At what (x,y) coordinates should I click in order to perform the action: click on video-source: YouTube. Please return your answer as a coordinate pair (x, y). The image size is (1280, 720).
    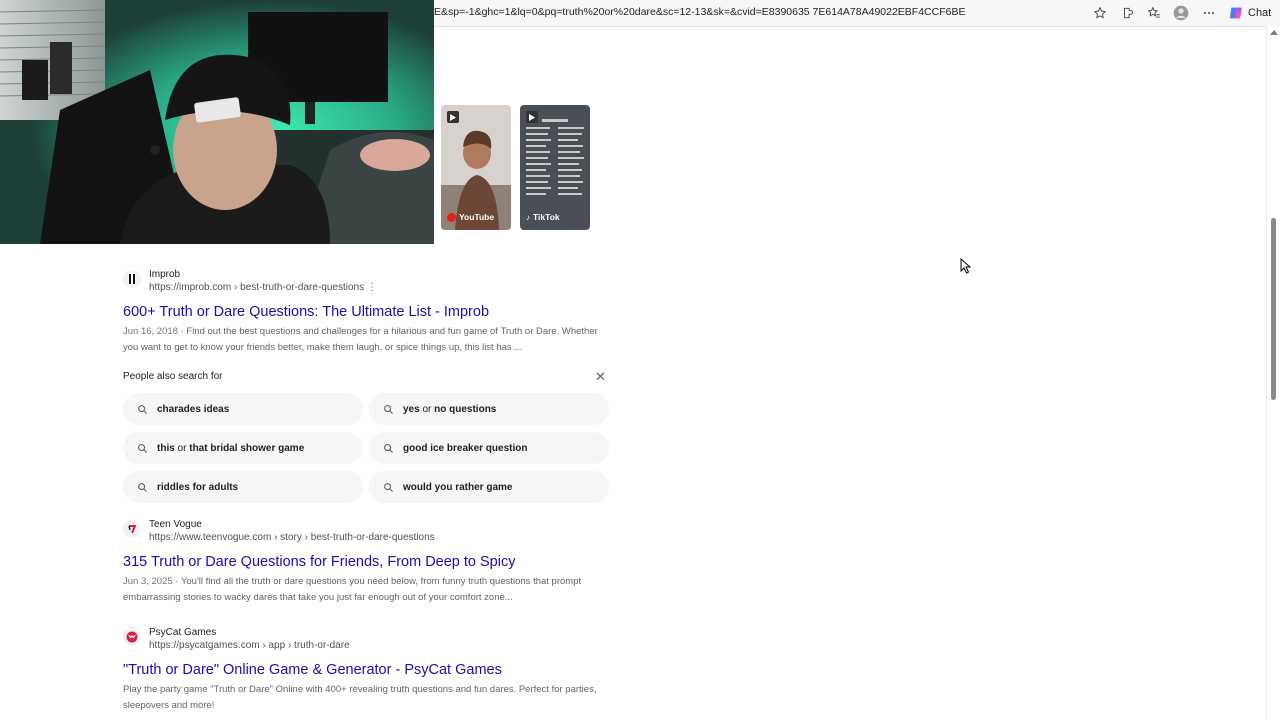
    Looking at the image, I should click on (470, 217).